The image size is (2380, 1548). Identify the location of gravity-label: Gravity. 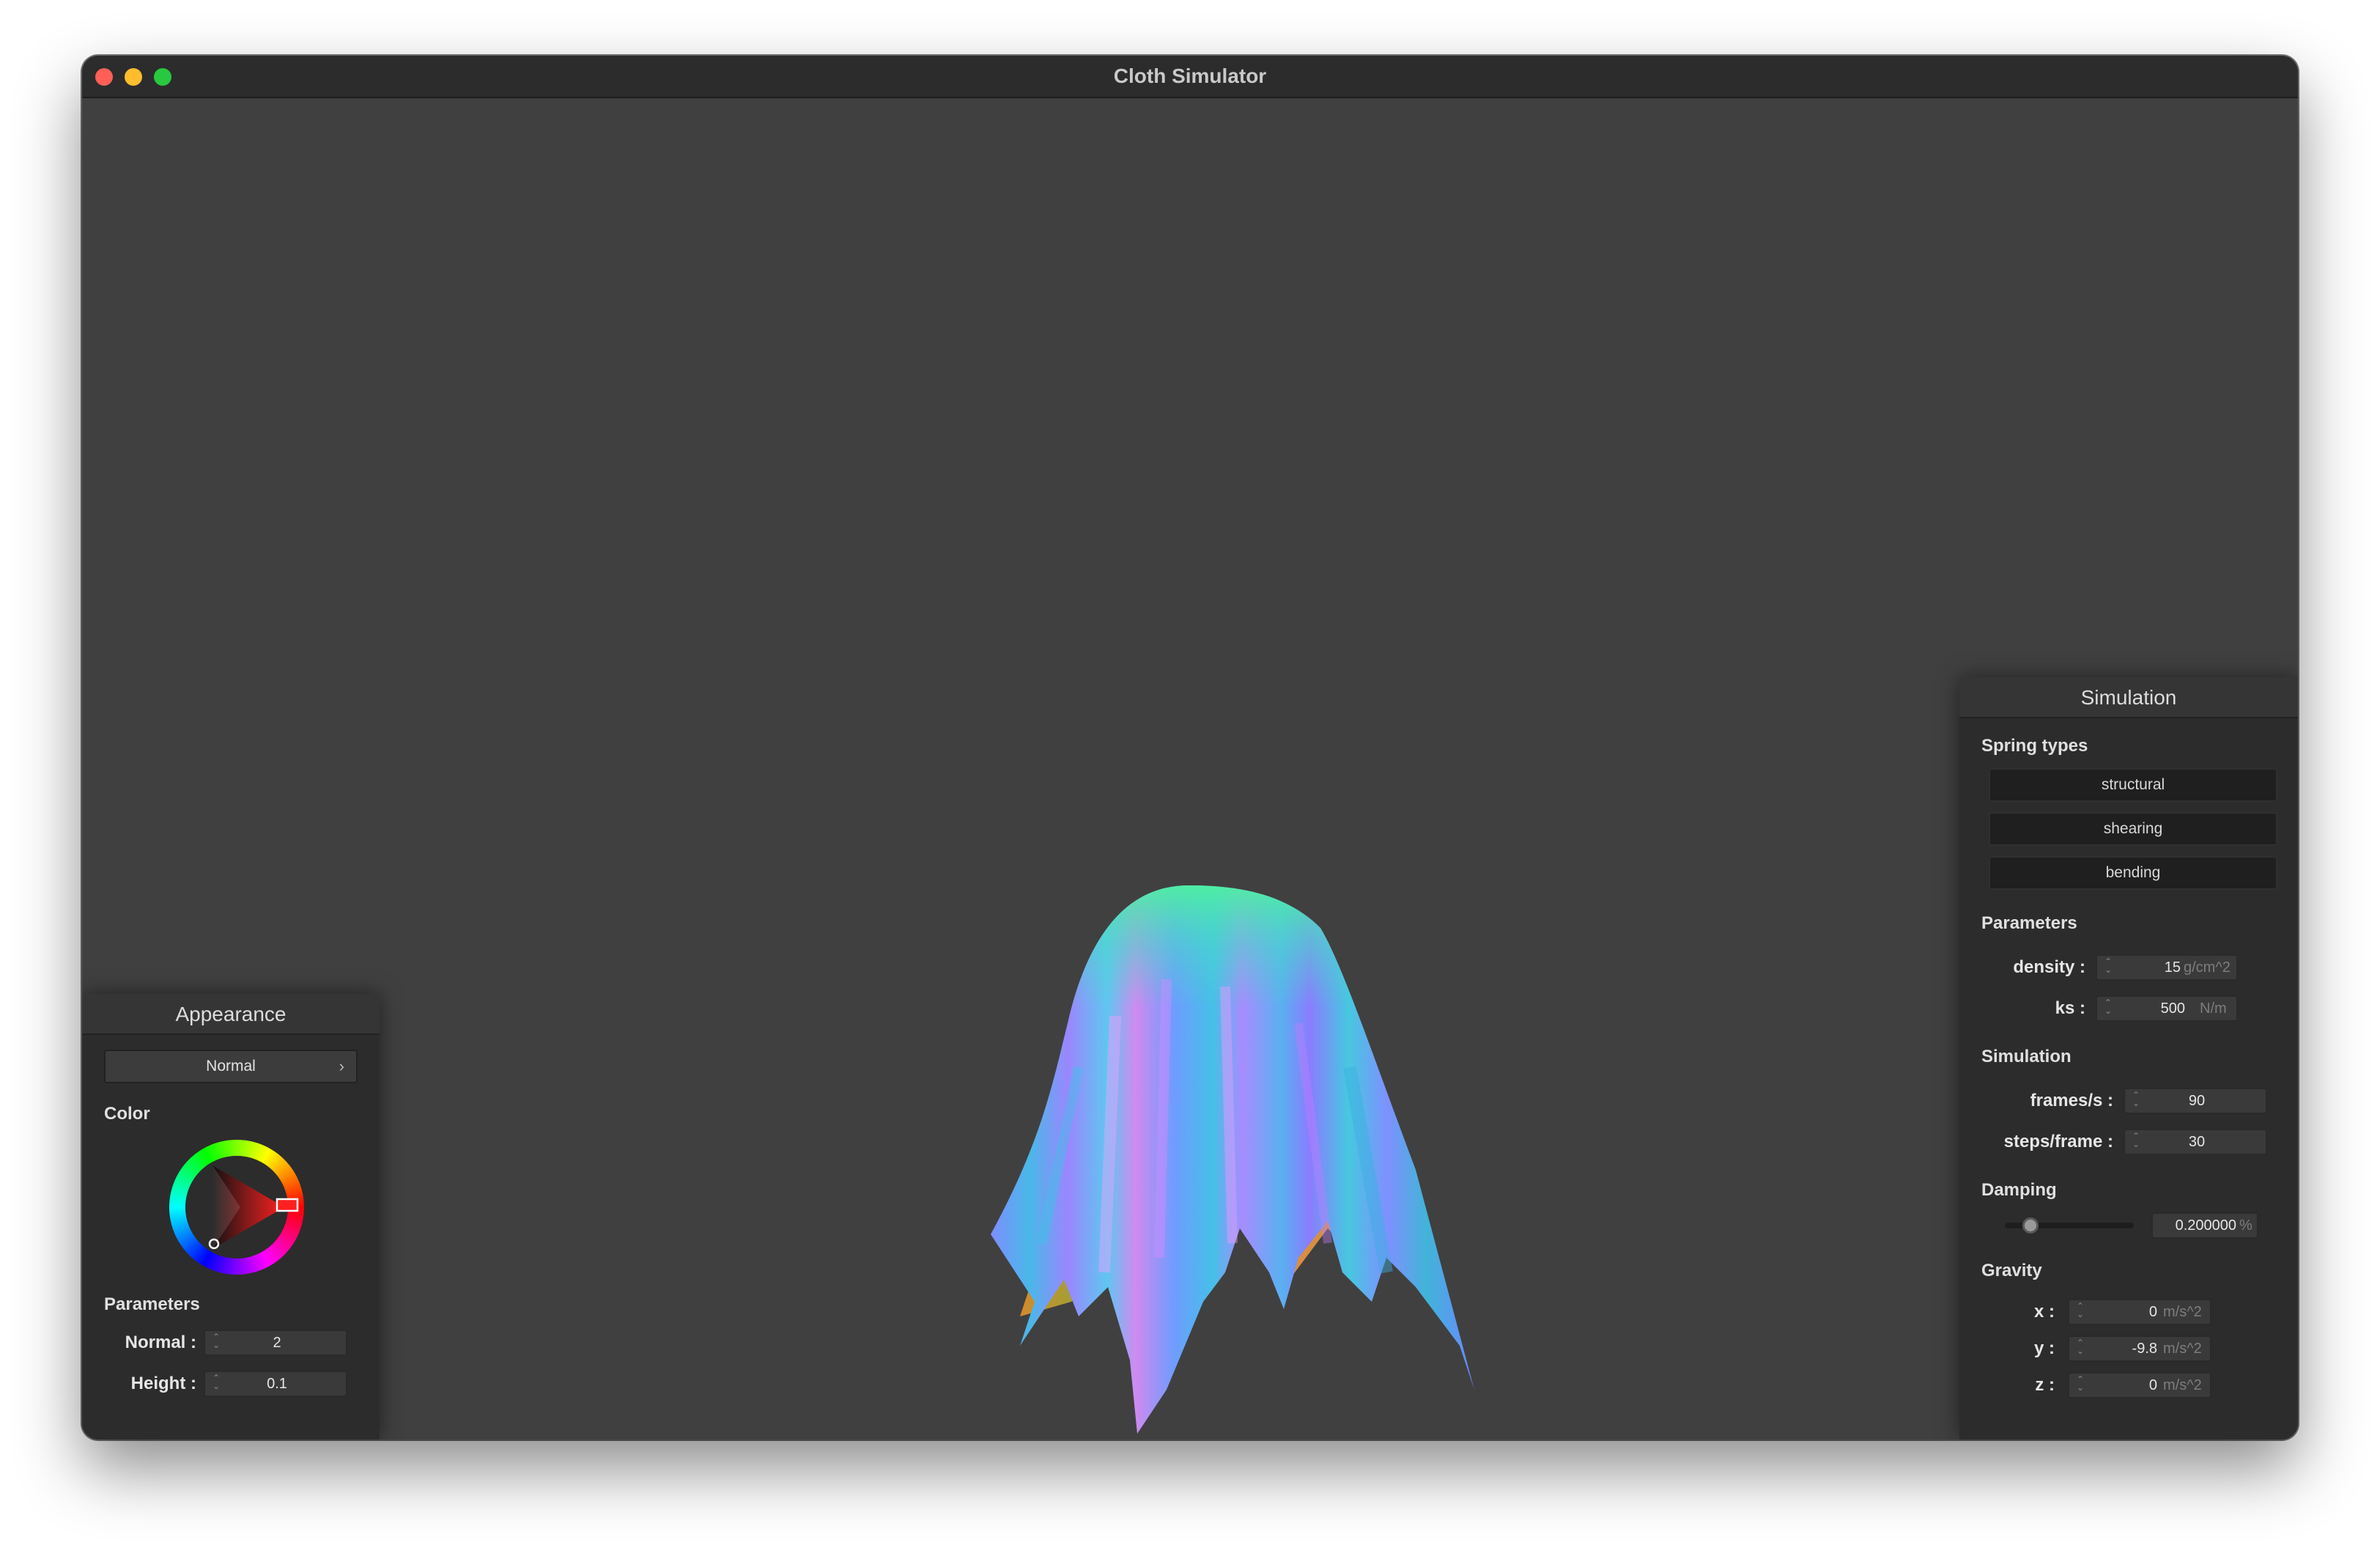
(2011, 1270).